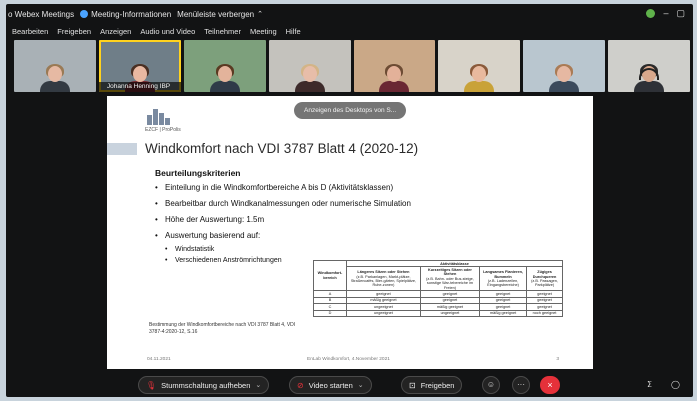  Describe the element at coordinates (283, 235) in the screenshot. I see `bullet-item: Auswertung basierend auf:` at that location.